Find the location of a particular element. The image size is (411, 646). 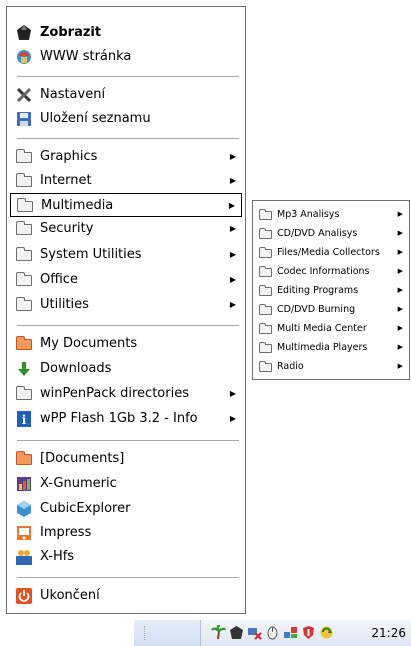

system-tray: 21:26 is located at coordinates (305, 633).